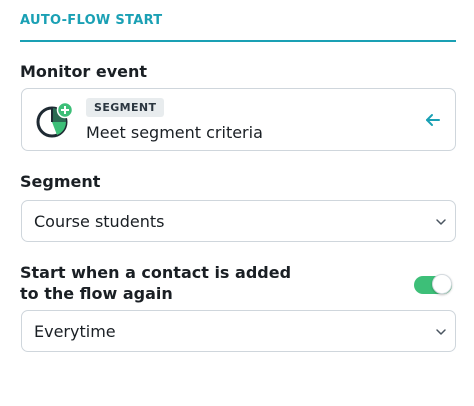 This screenshot has width=474, height=406. I want to click on toggle-knob, so click(442, 284).